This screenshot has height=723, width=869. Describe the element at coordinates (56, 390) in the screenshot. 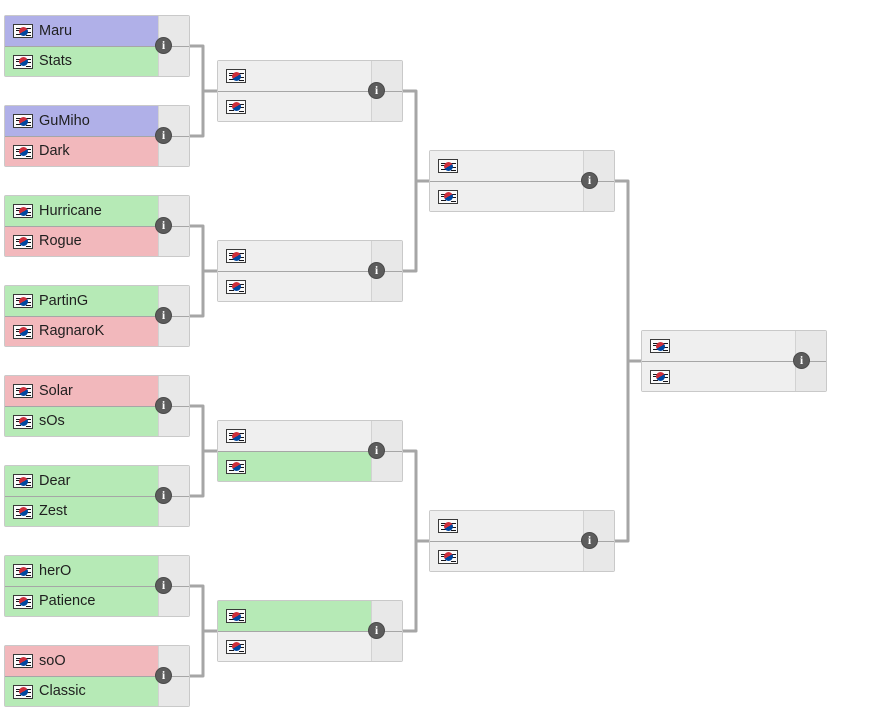

I see `player-name: Solar` at that location.